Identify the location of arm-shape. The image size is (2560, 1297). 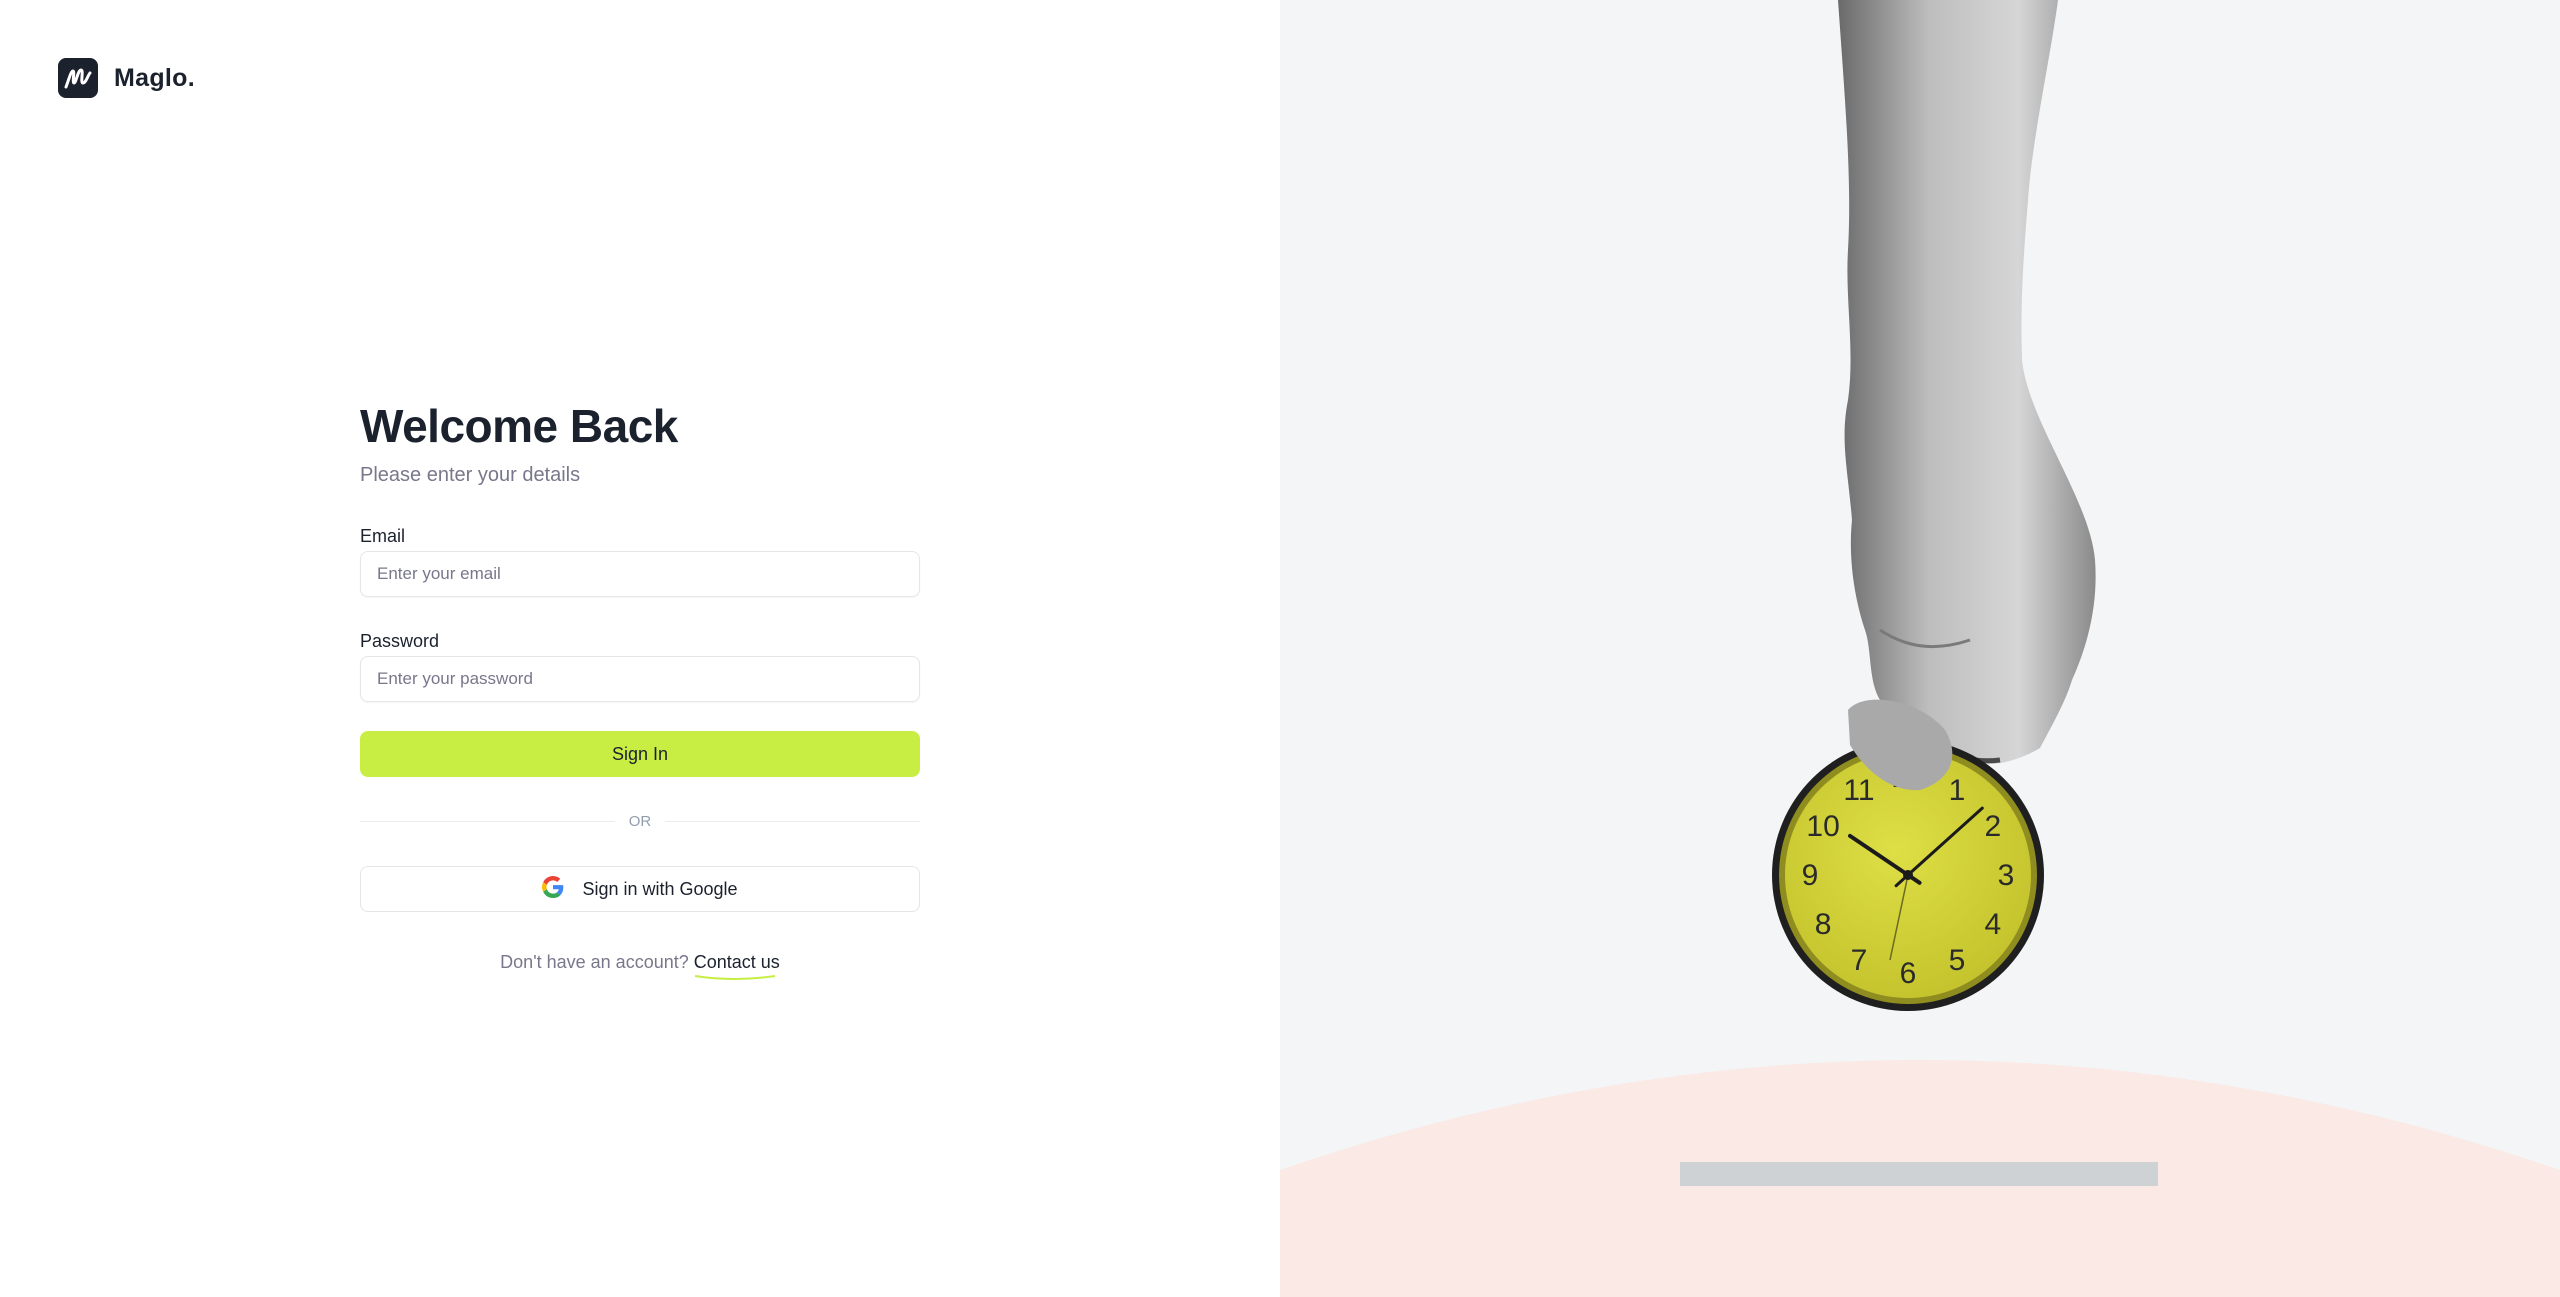
(1967, 382).